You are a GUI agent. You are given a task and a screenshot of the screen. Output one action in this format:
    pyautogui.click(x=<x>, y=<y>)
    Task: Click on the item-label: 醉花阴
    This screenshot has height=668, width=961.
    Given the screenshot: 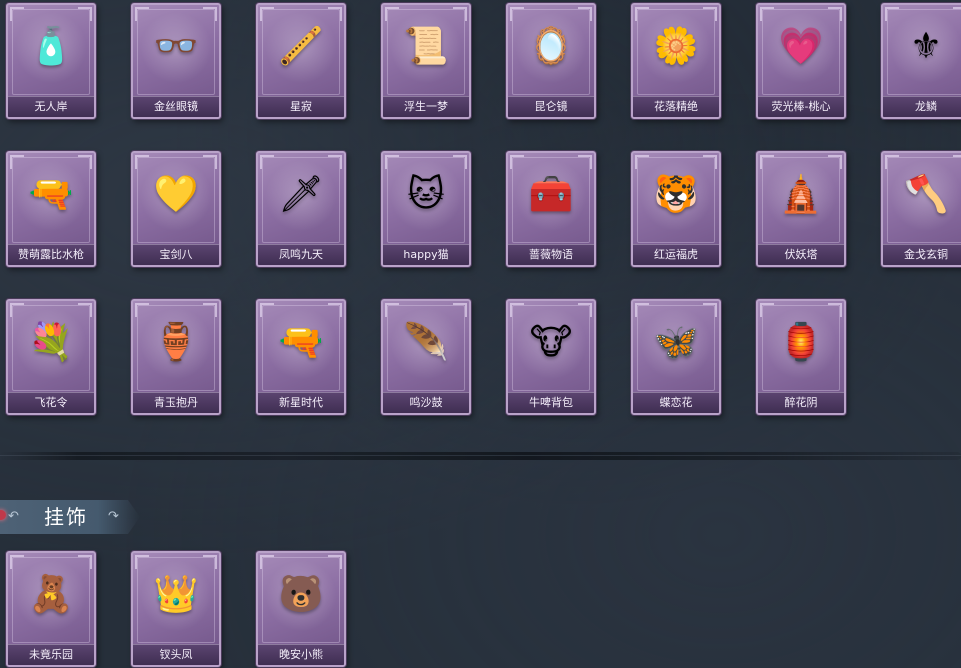 What is the action you would take?
    pyautogui.click(x=801, y=402)
    